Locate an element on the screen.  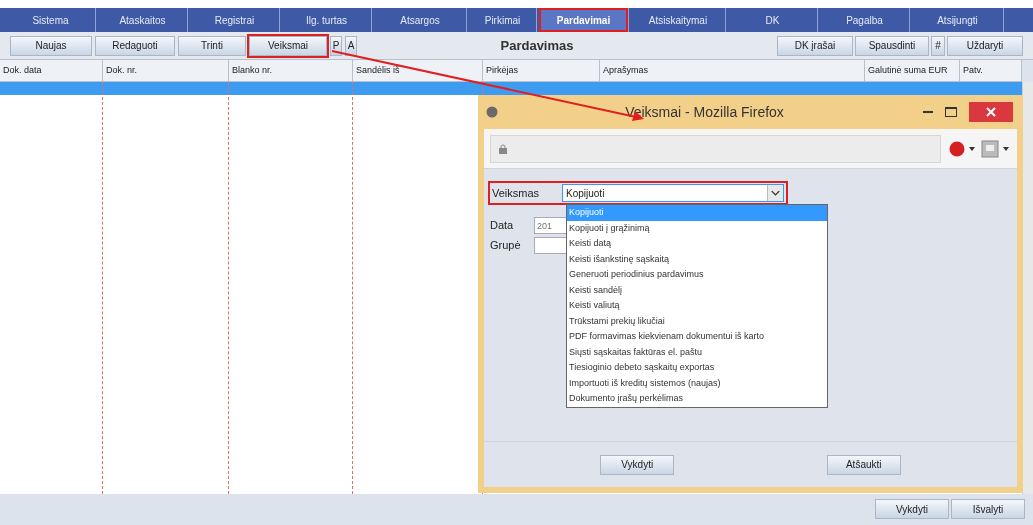
dropdown-option: Trūkstami prekių likučiai is located at coordinates (697, 321).